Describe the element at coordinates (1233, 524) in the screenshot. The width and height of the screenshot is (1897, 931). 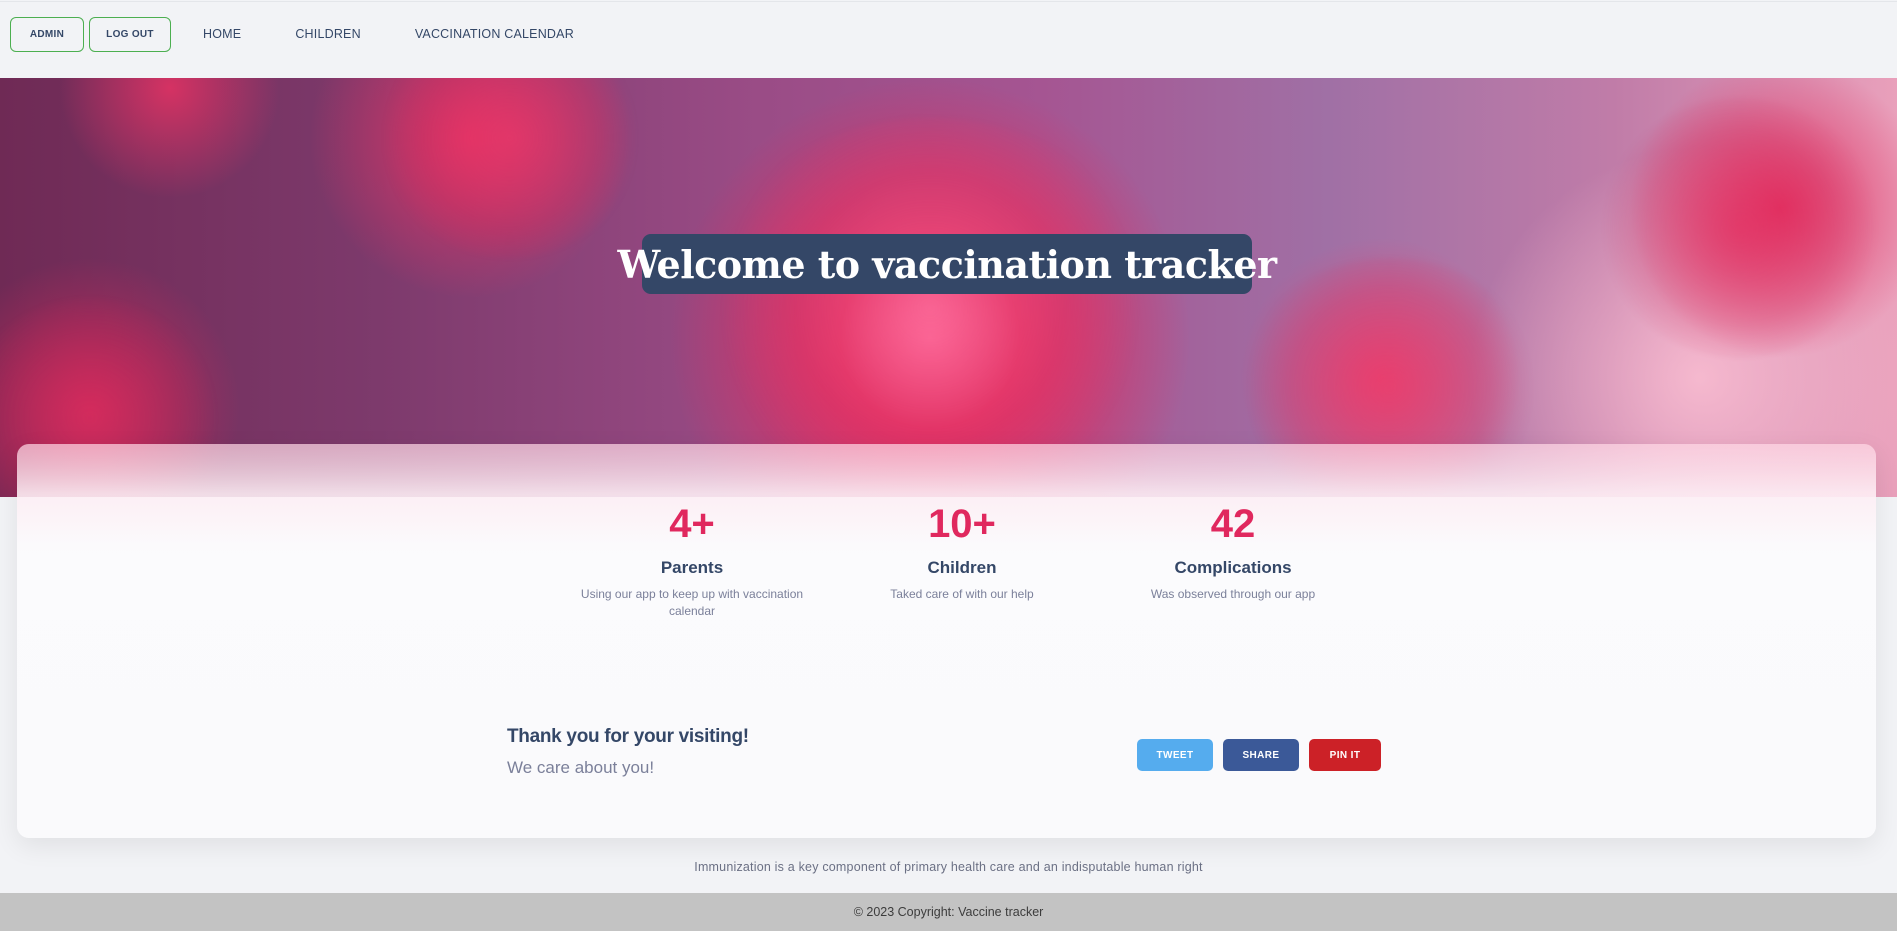
I see `stat-number: 42` at that location.